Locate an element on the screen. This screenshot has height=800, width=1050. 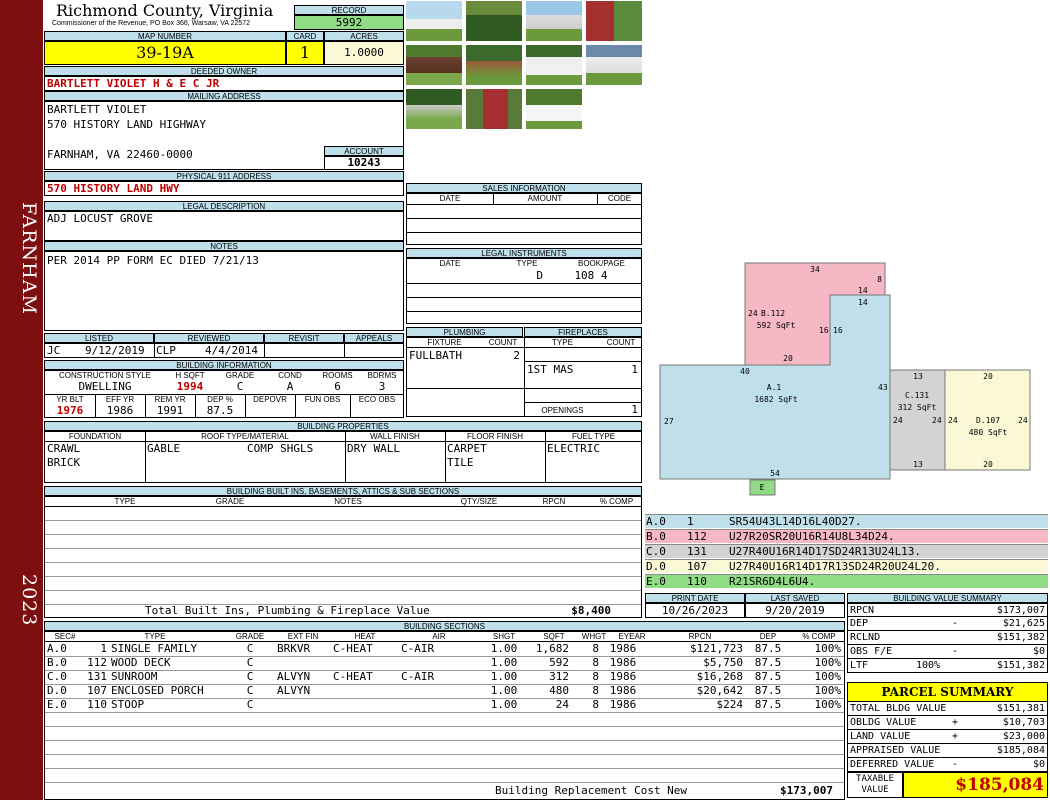
section-type: WOOD DECK is located at coordinates (141, 662).